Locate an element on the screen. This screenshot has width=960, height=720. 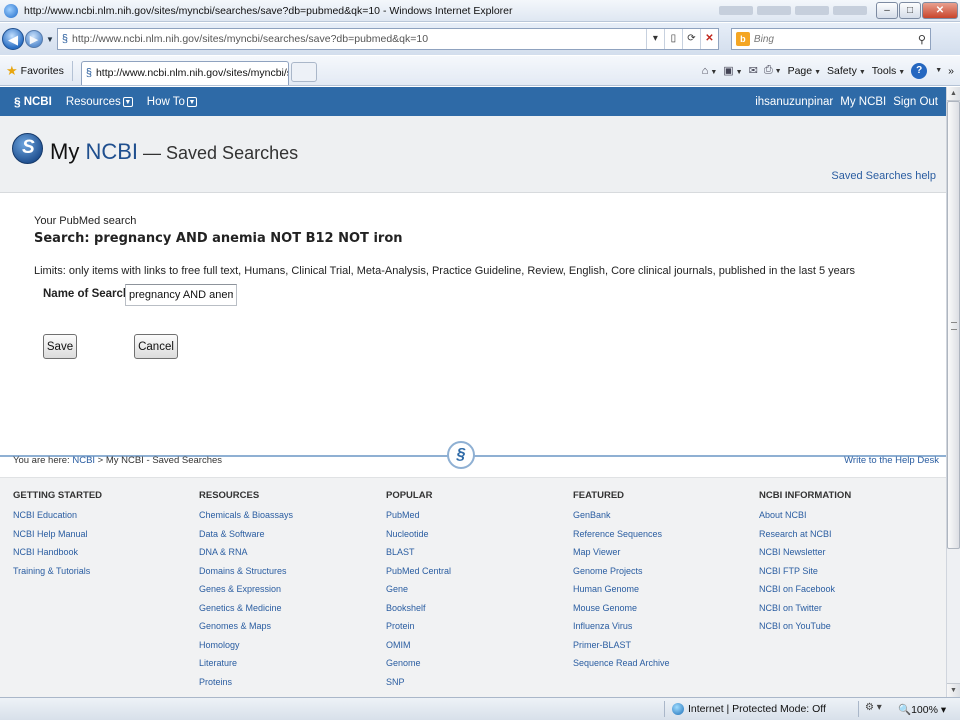
footer-link: Reference Sequences is located at coordinates (621, 534).